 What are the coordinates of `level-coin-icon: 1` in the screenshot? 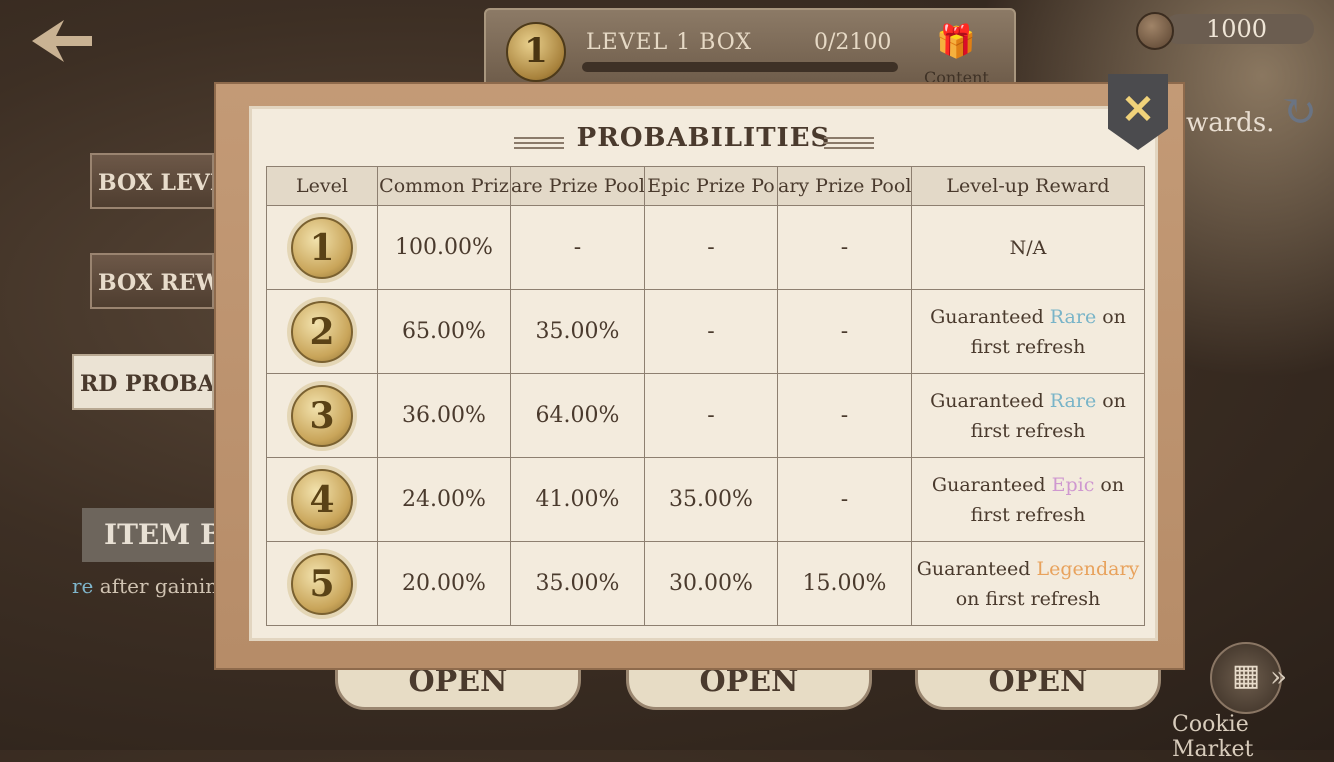 It's located at (322, 247).